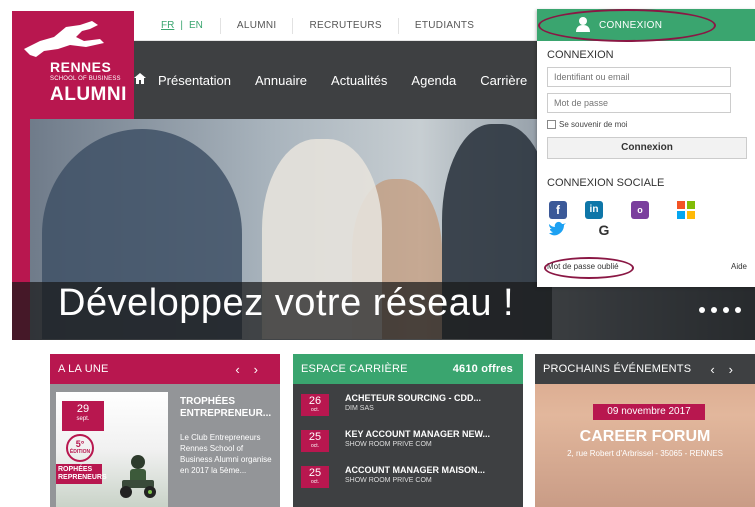  Describe the element at coordinates (256, 25) in the screenshot. I see `top-link-alumni: ALUMNI` at that location.